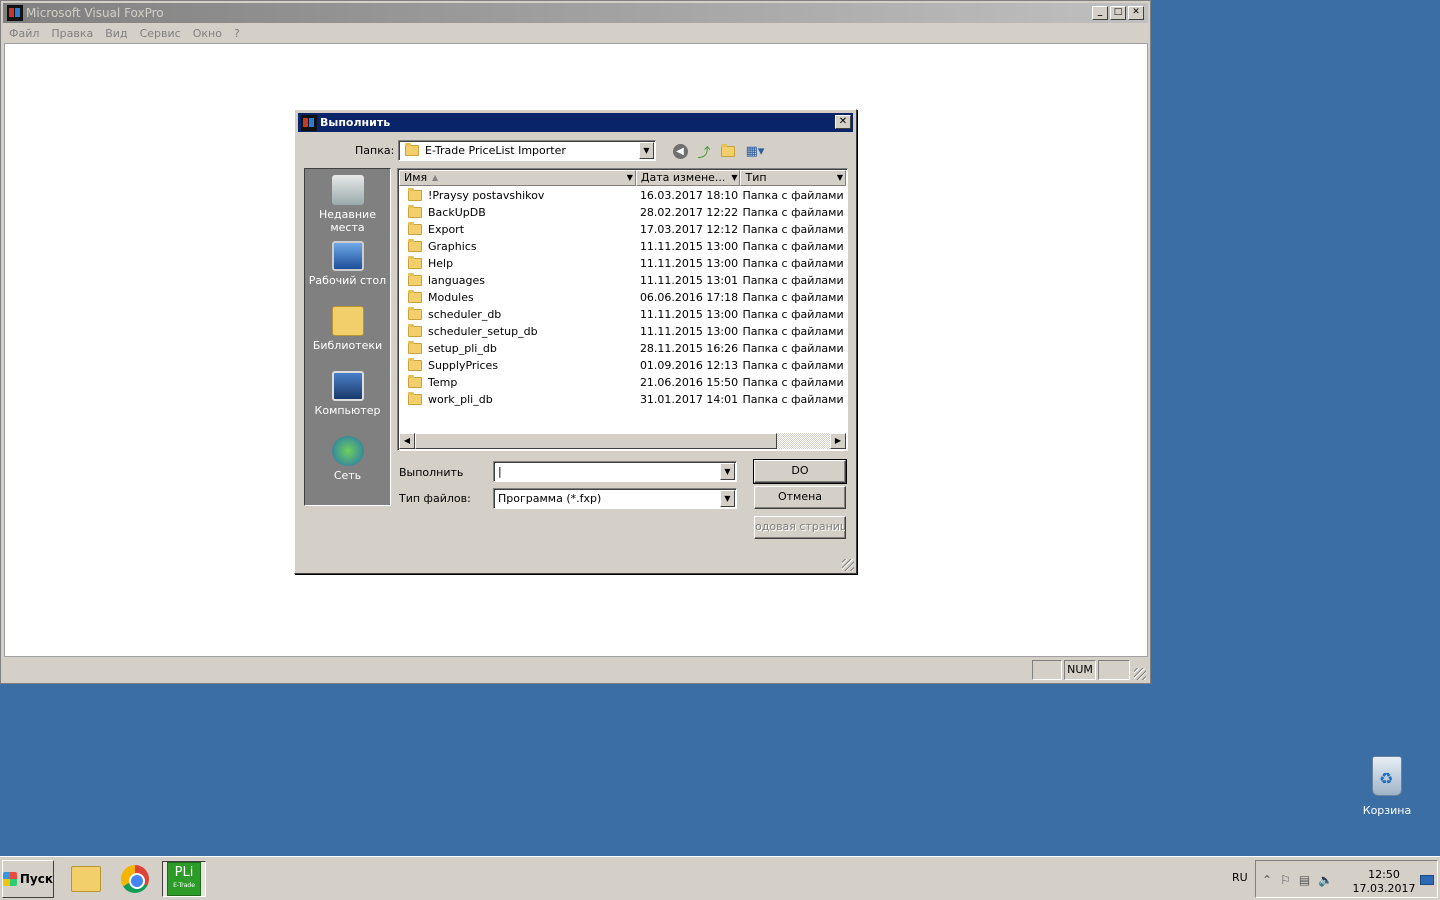 The height and width of the screenshot is (900, 1440). I want to click on file-date: 06.06.2016 17:18, so click(689, 297).